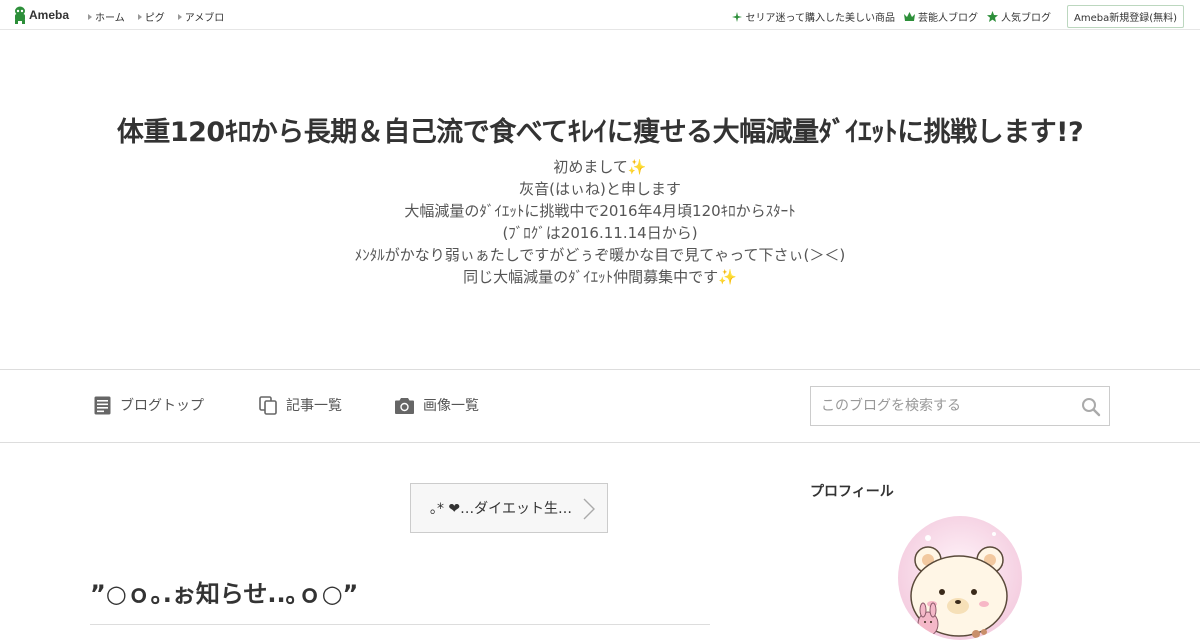 The width and height of the screenshot is (1200, 640). What do you see at coordinates (600, 211) in the screenshot?
I see `description-line: 大幅減量のﾀﾞｲｴｯﾄに挑戦中で2016年4月頃120ｷﾛからｽﾀｰﾄ` at bounding box center [600, 211].